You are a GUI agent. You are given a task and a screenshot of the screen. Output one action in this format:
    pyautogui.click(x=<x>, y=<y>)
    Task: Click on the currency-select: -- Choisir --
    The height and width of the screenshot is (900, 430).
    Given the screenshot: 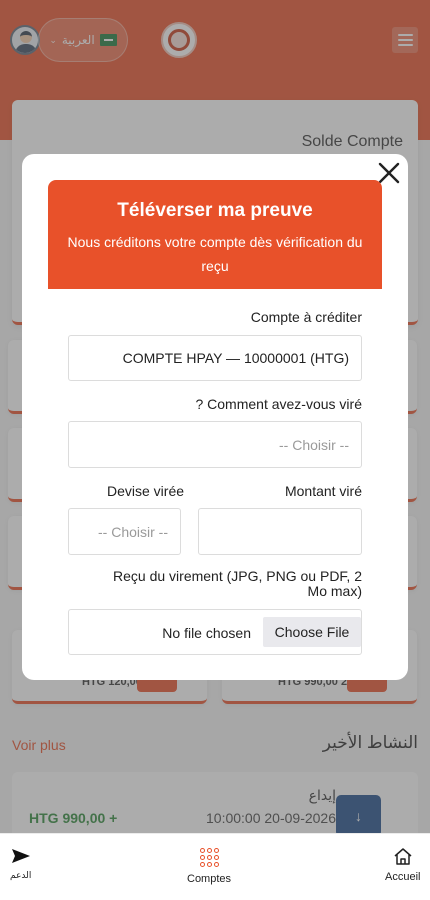 What is the action you would take?
    pyautogui.click(x=124, y=531)
    